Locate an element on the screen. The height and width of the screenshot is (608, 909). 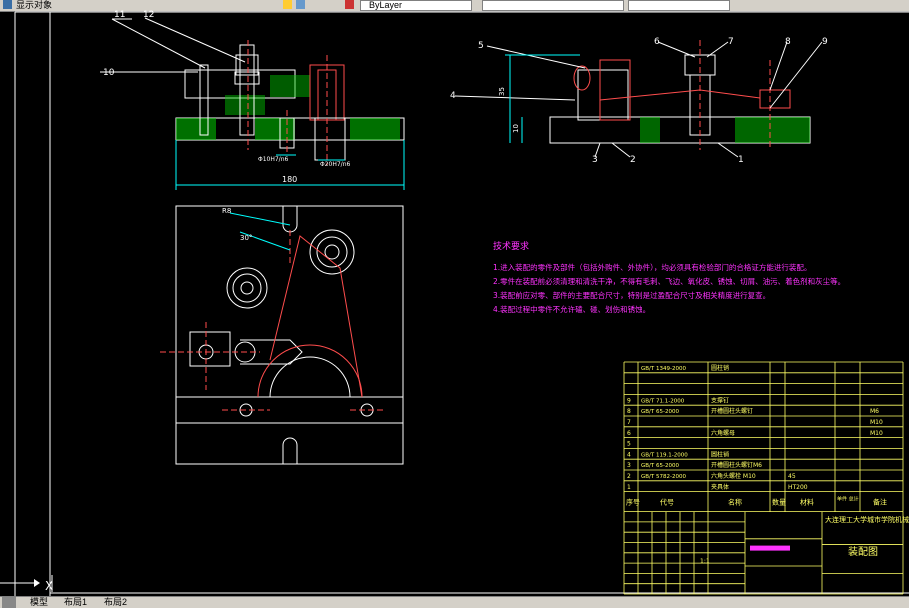
front-section-view is located at coordinates (252, 103).